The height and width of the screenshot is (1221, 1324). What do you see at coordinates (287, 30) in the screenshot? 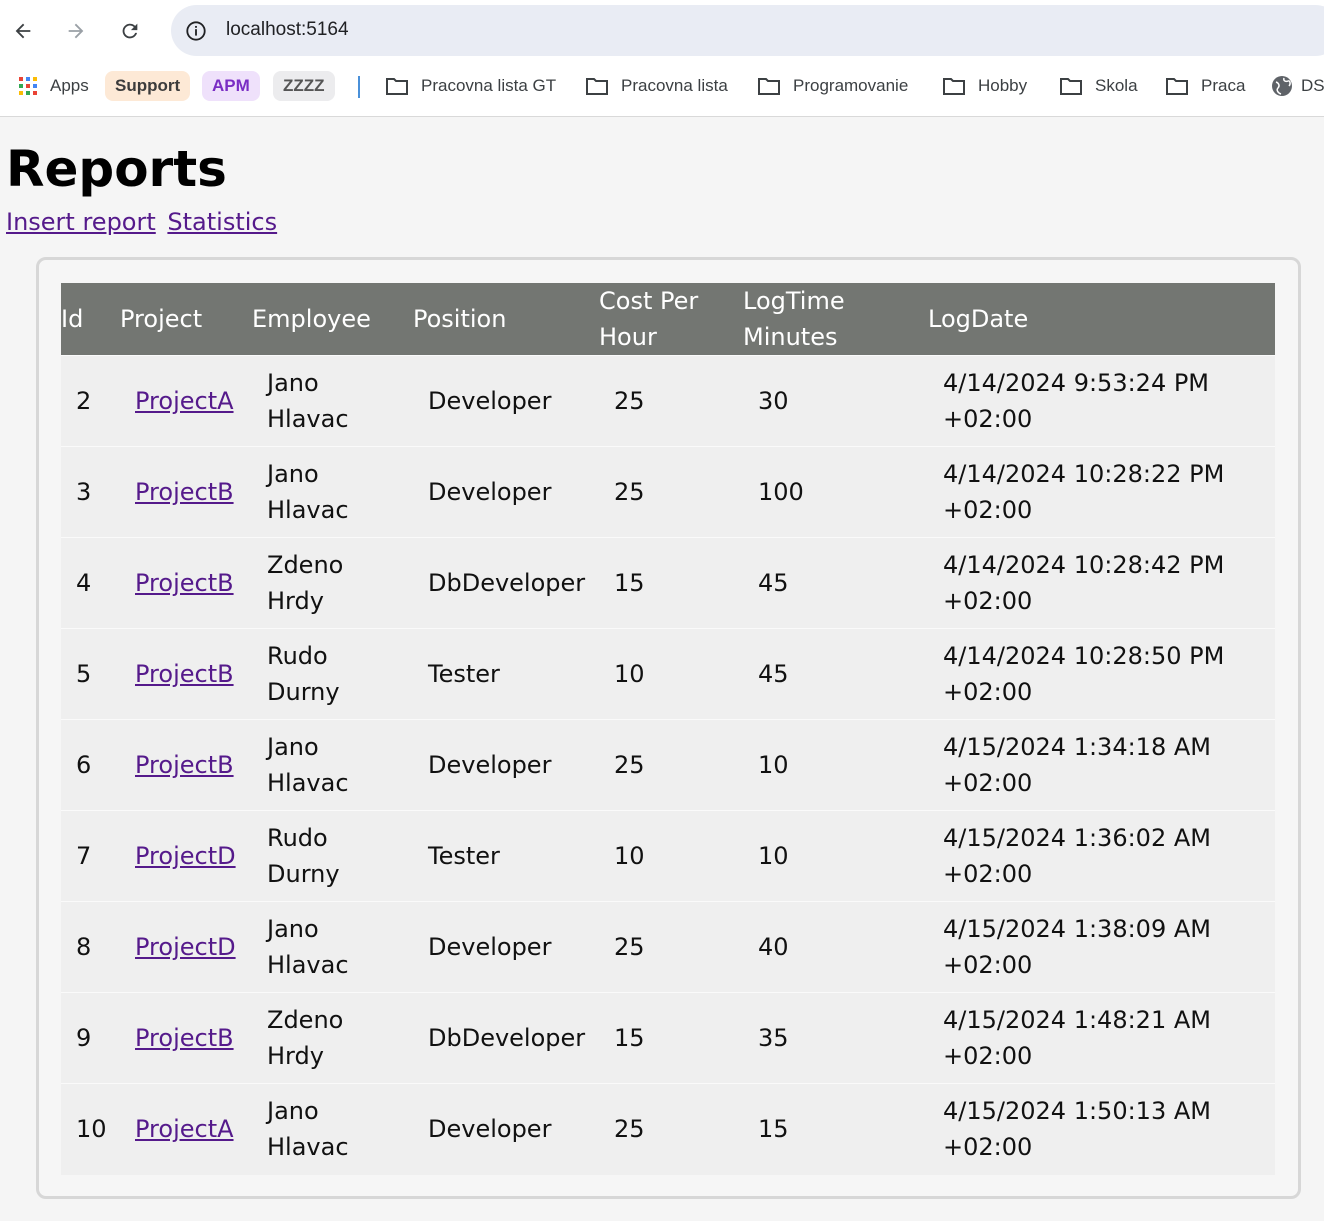
I see `url-text: localhost:5164` at bounding box center [287, 30].